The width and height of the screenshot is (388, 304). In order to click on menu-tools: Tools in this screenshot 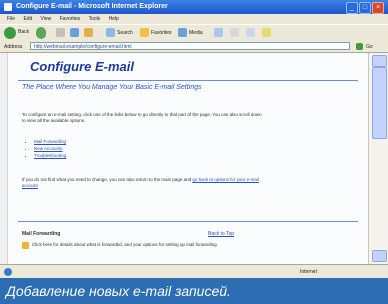, I will do `click(95, 19)`.